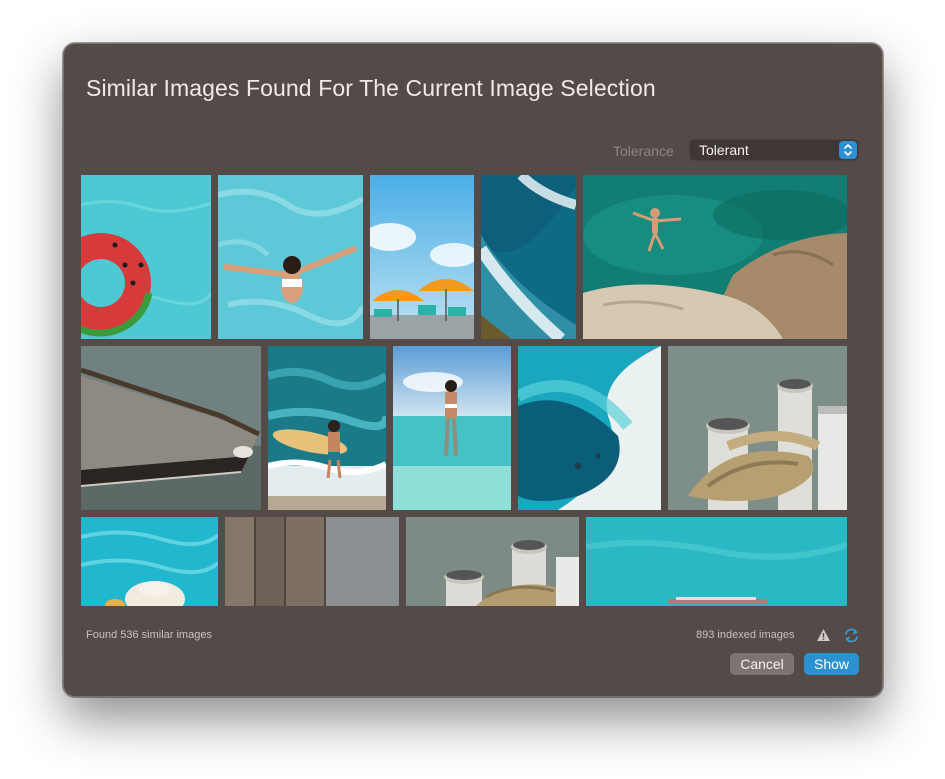 Image resolution: width=945 pixels, height=779 pixels. What do you see at coordinates (724, 150) in the screenshot?
I see `tolerance-value: Tolerant` at bounding box center [724, 150].